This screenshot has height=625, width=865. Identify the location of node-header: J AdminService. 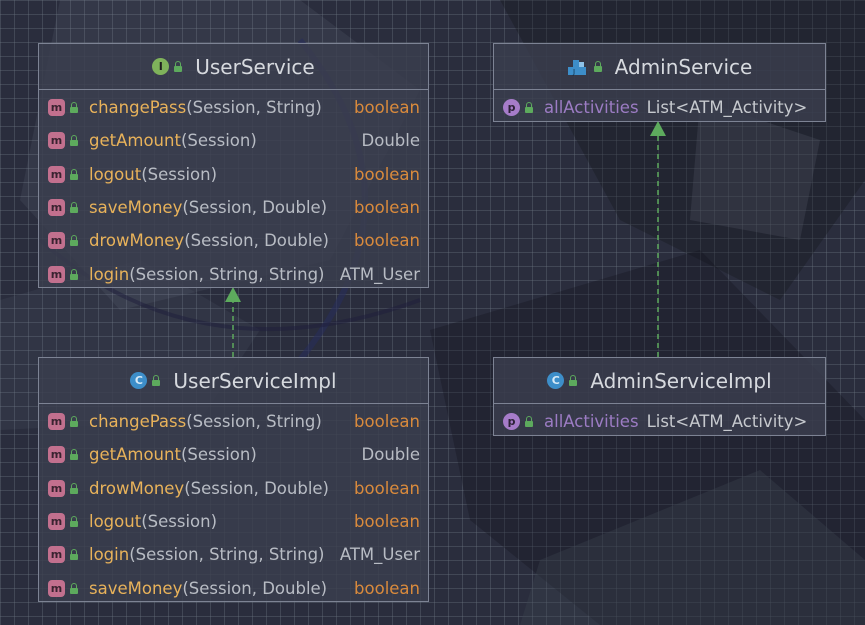
(659, 67).